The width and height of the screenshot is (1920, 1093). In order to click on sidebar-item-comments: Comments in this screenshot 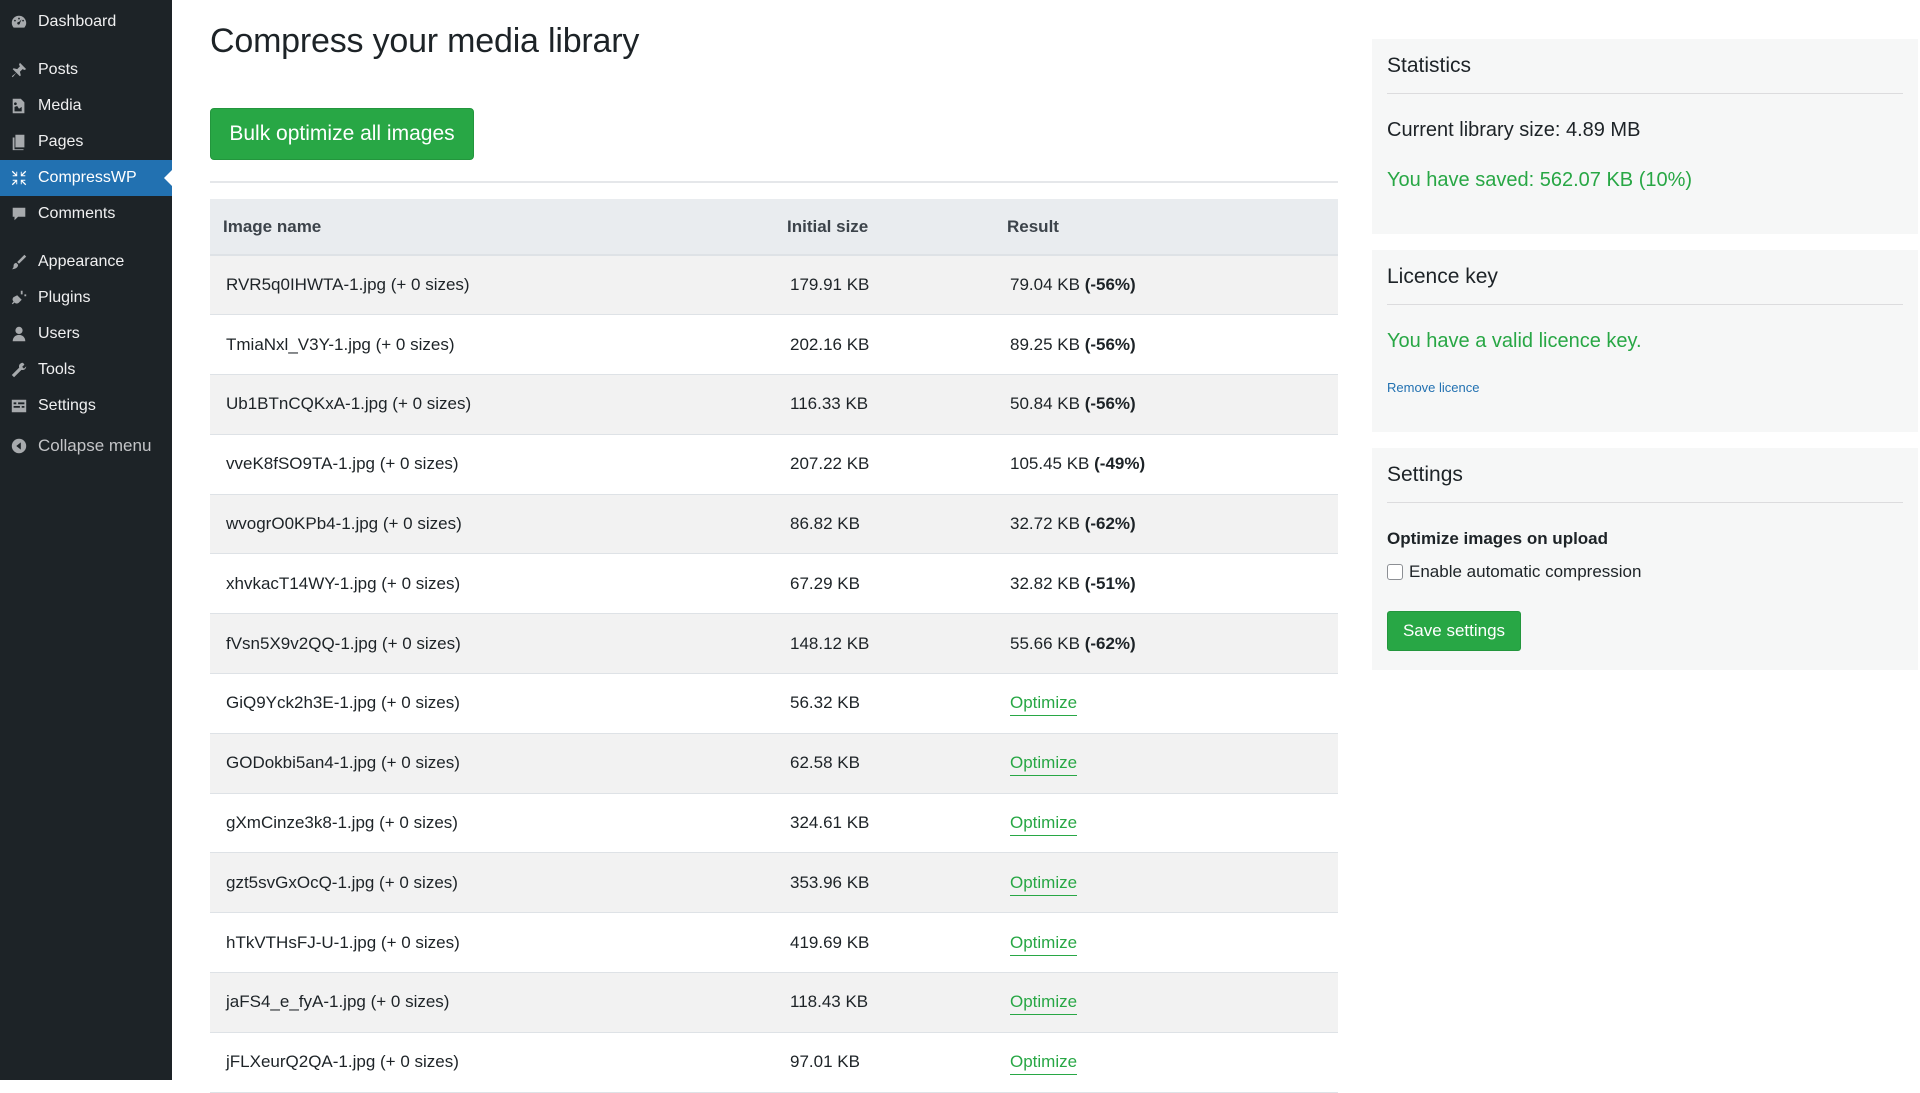, I will do `click(86, 214)`.